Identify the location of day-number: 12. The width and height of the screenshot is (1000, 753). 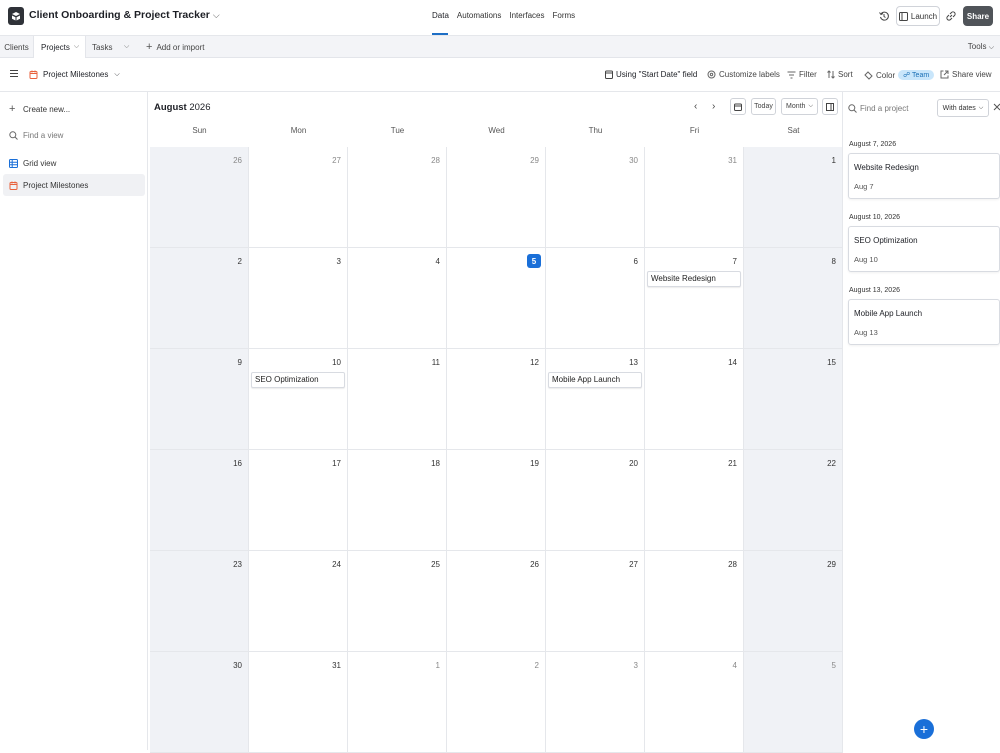
(534, 362).